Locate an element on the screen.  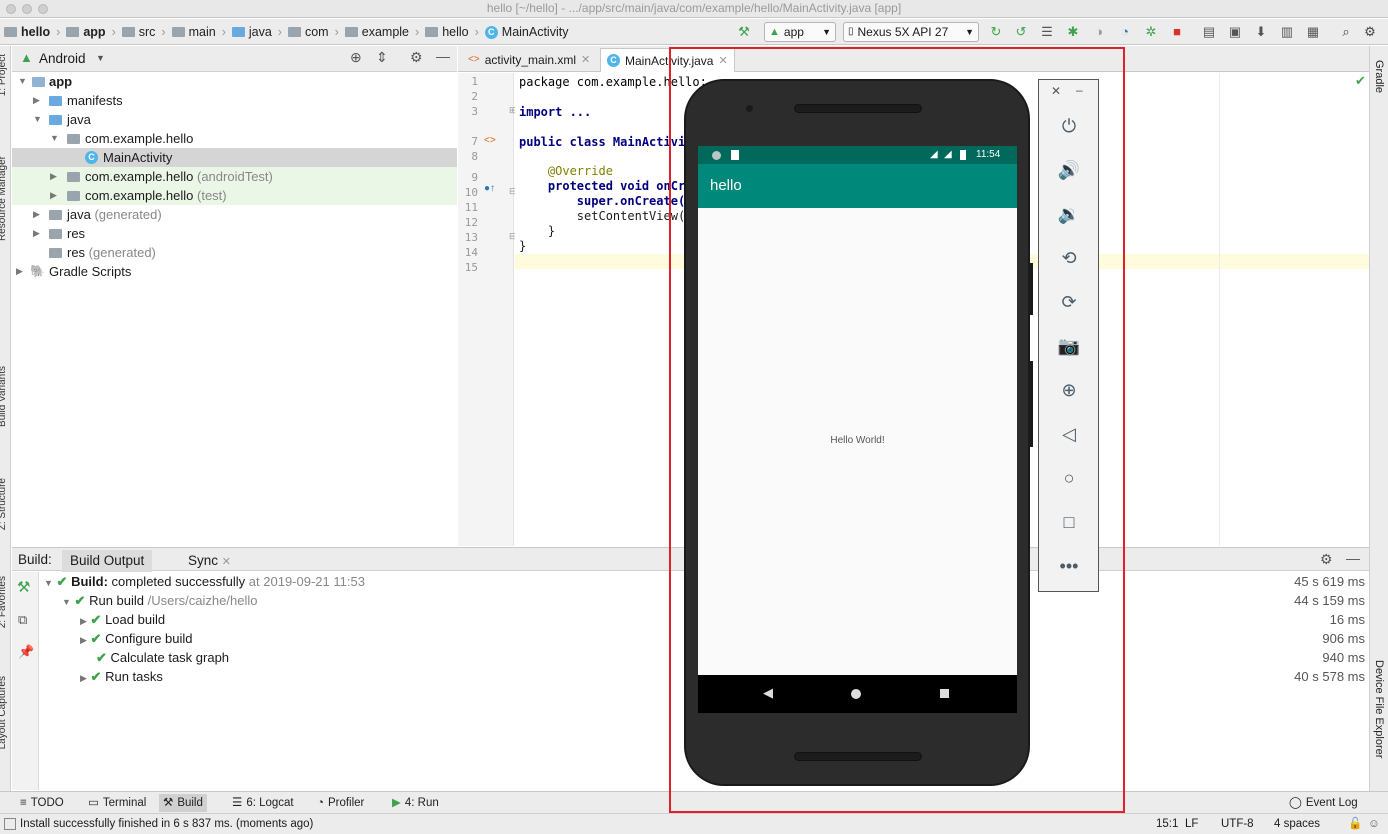
tree-item-package-androidtest: ▶ com.example.hello (androidTest) is located at coordinates (234, 176).